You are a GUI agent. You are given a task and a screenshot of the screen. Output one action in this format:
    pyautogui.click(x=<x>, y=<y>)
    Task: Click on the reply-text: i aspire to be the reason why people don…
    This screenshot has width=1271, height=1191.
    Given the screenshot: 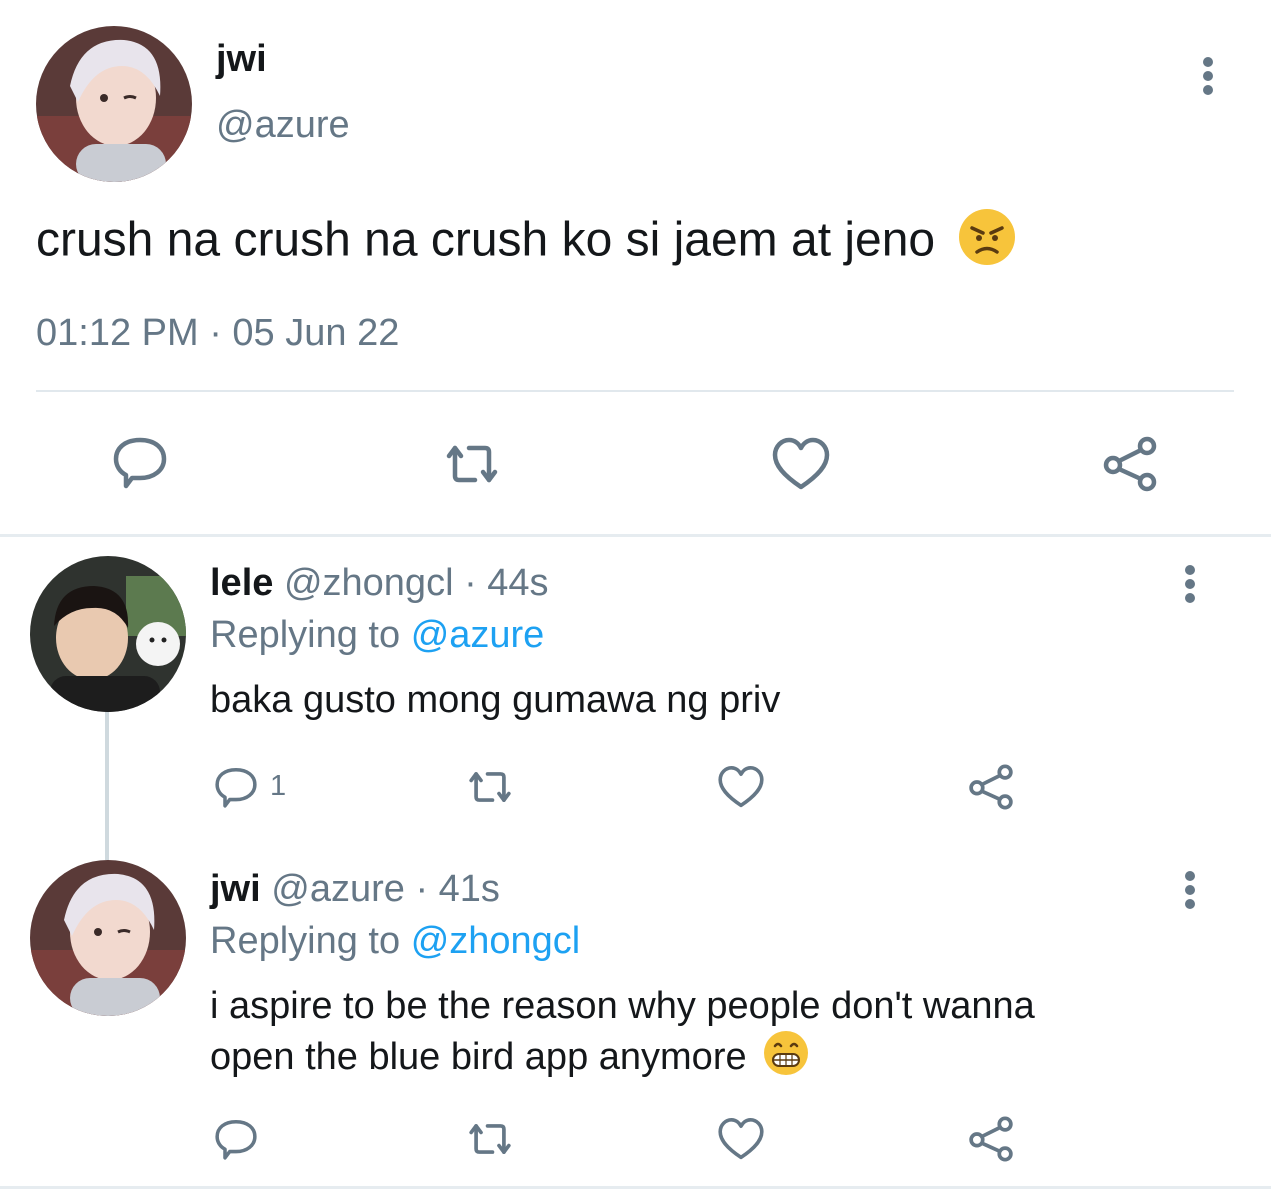 What is the action you would take?
    pyautogui.click(x=622, y=1035)
    